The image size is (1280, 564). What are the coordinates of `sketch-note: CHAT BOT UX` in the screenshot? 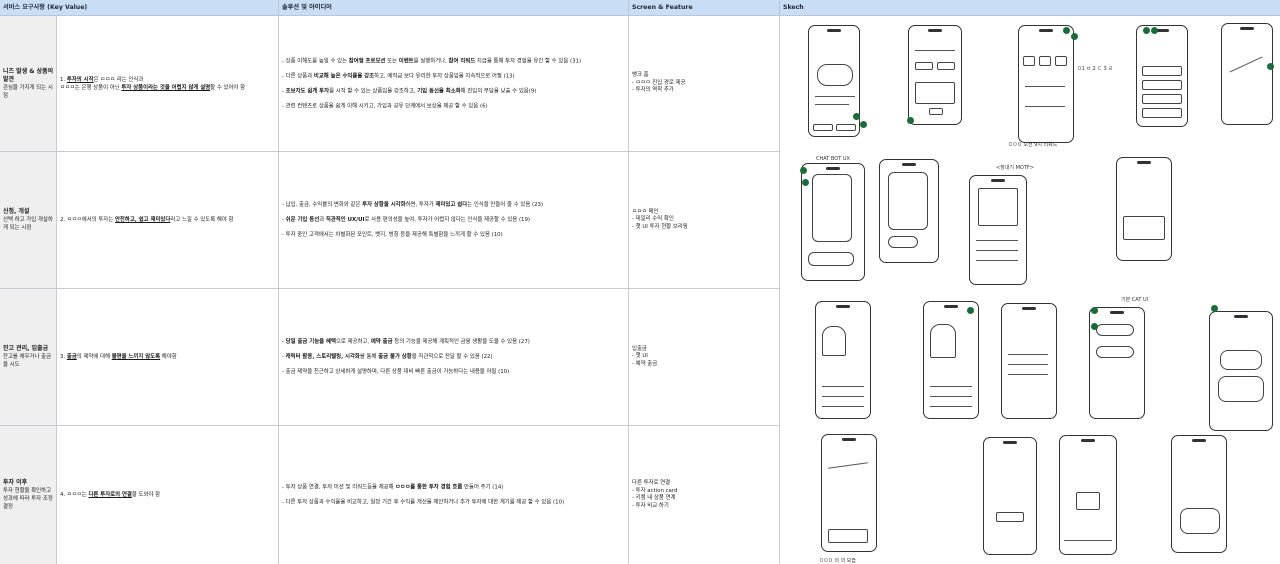 It's located at (833, 159).